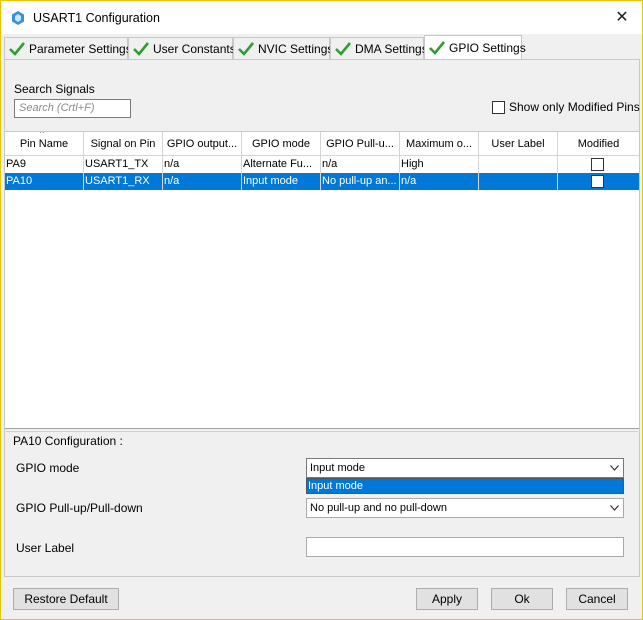 This screenshot has height=620, width=643. What do you see at coordinates (281, 181) in the screenshot?
I see `cell-gpio-mode: Input mode` at bounding box center [281, 181].